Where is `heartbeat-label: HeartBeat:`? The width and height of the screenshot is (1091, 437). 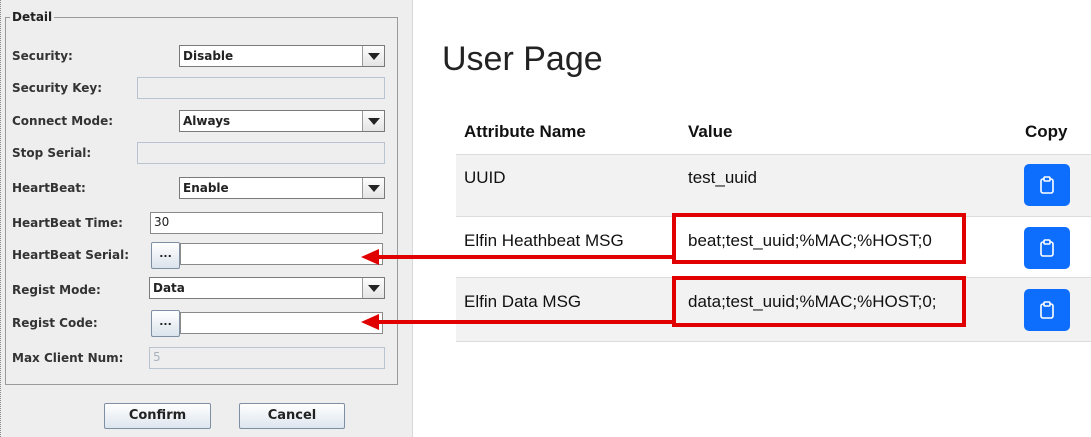 heartbeat-label: HeartBeat: is located at coordinates (49, 188).